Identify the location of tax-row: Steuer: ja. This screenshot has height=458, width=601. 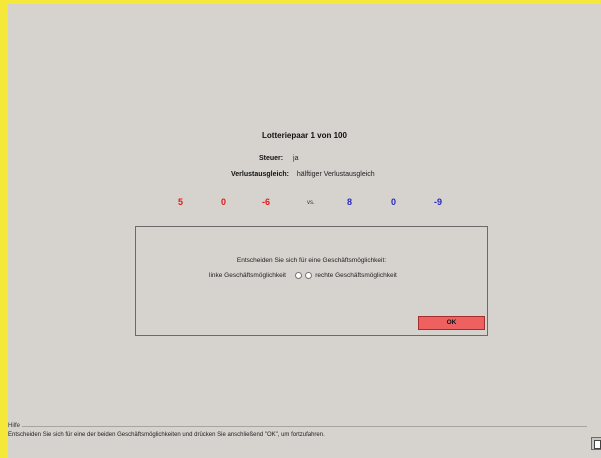
(278, 158).